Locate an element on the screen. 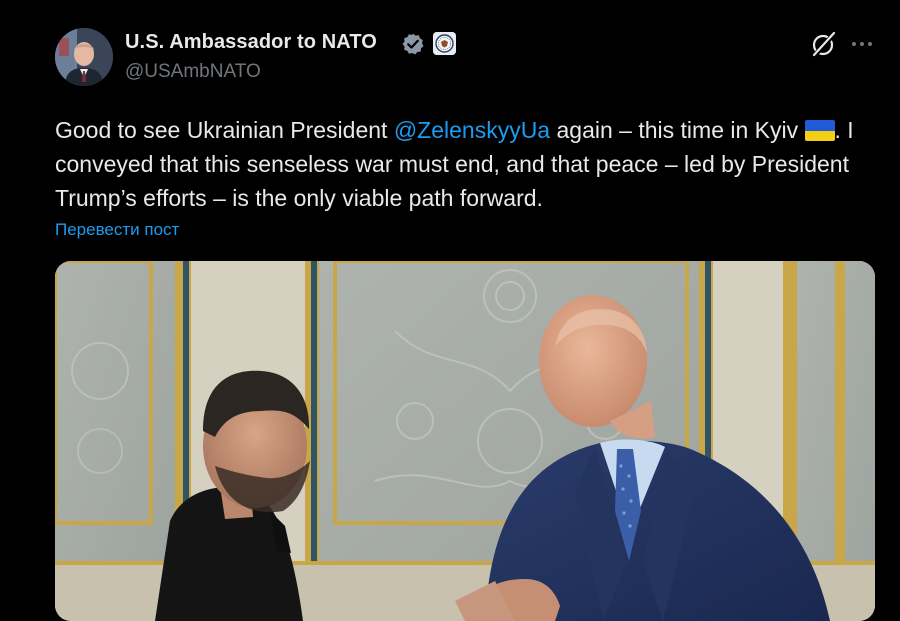  author-display-name: U.S. Ambassador to NATO is located at coordinates (251, 42).